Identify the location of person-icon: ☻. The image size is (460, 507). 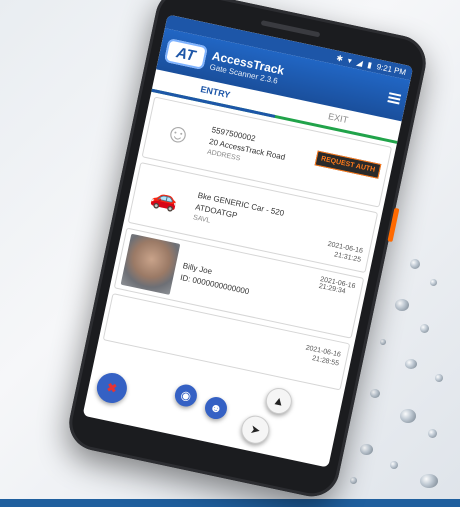
(216, 408).